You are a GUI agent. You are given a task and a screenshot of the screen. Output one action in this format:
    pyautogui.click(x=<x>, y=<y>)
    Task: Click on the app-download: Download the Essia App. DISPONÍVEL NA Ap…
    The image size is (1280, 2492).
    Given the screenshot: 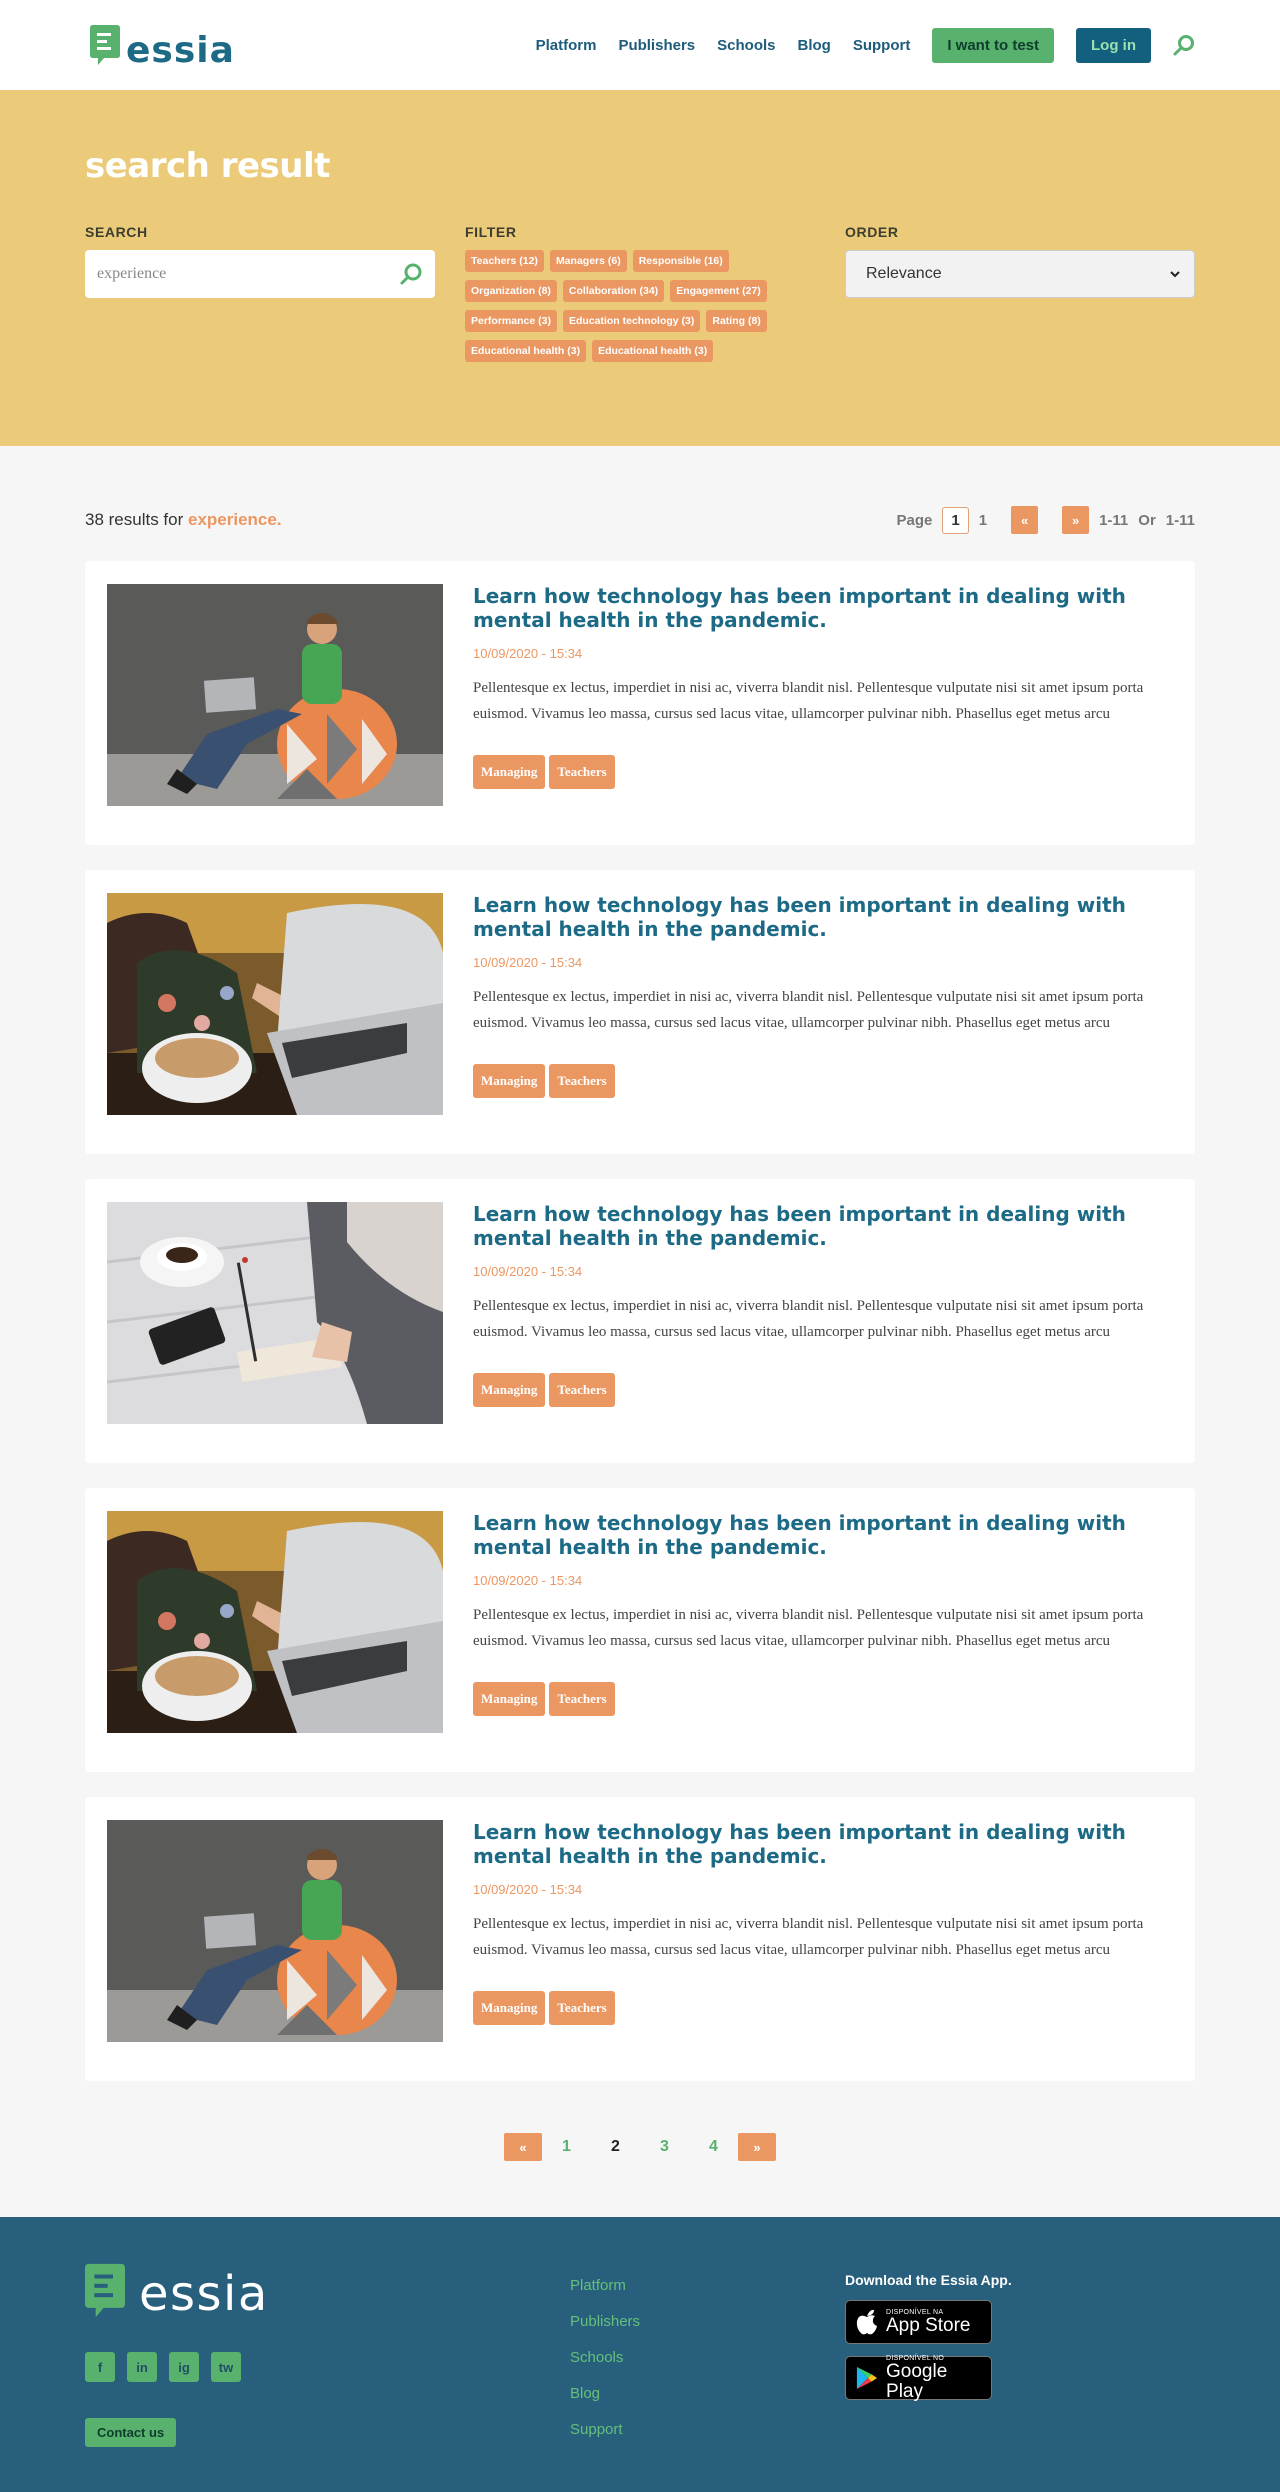 What is the action you would take?
    pyautogui.click(x=928, y=2377)
    